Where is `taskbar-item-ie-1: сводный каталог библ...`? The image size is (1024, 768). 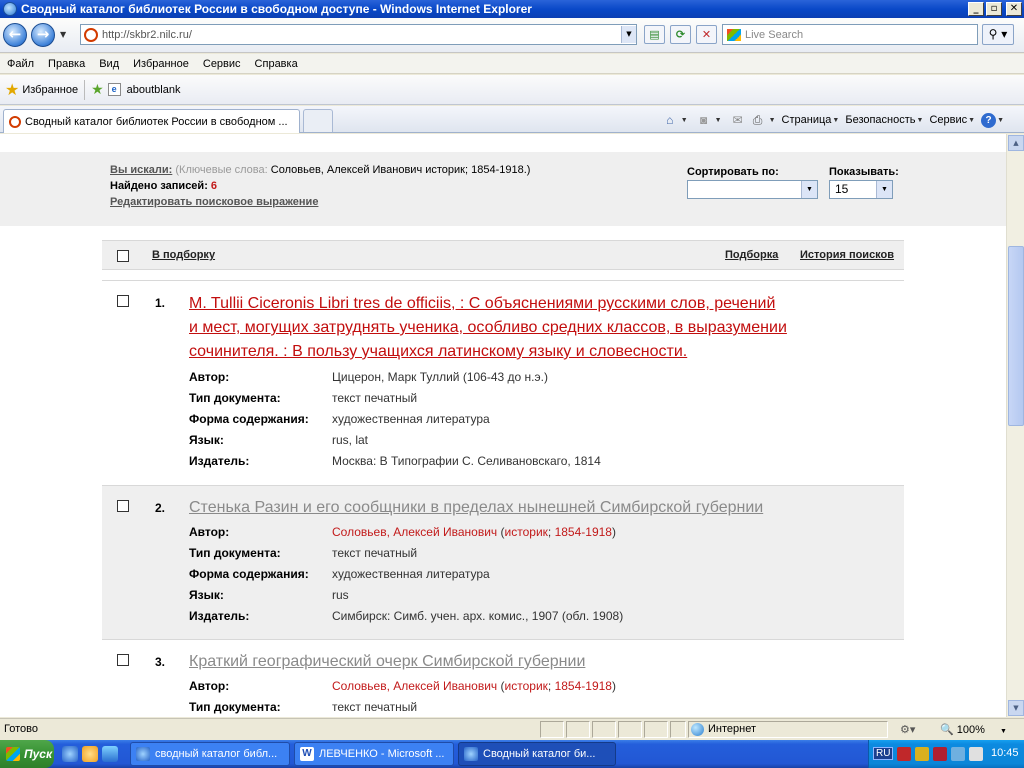 taskbar-item-ie-1: сводный каталог библ... is located at coordinates (210, 754).